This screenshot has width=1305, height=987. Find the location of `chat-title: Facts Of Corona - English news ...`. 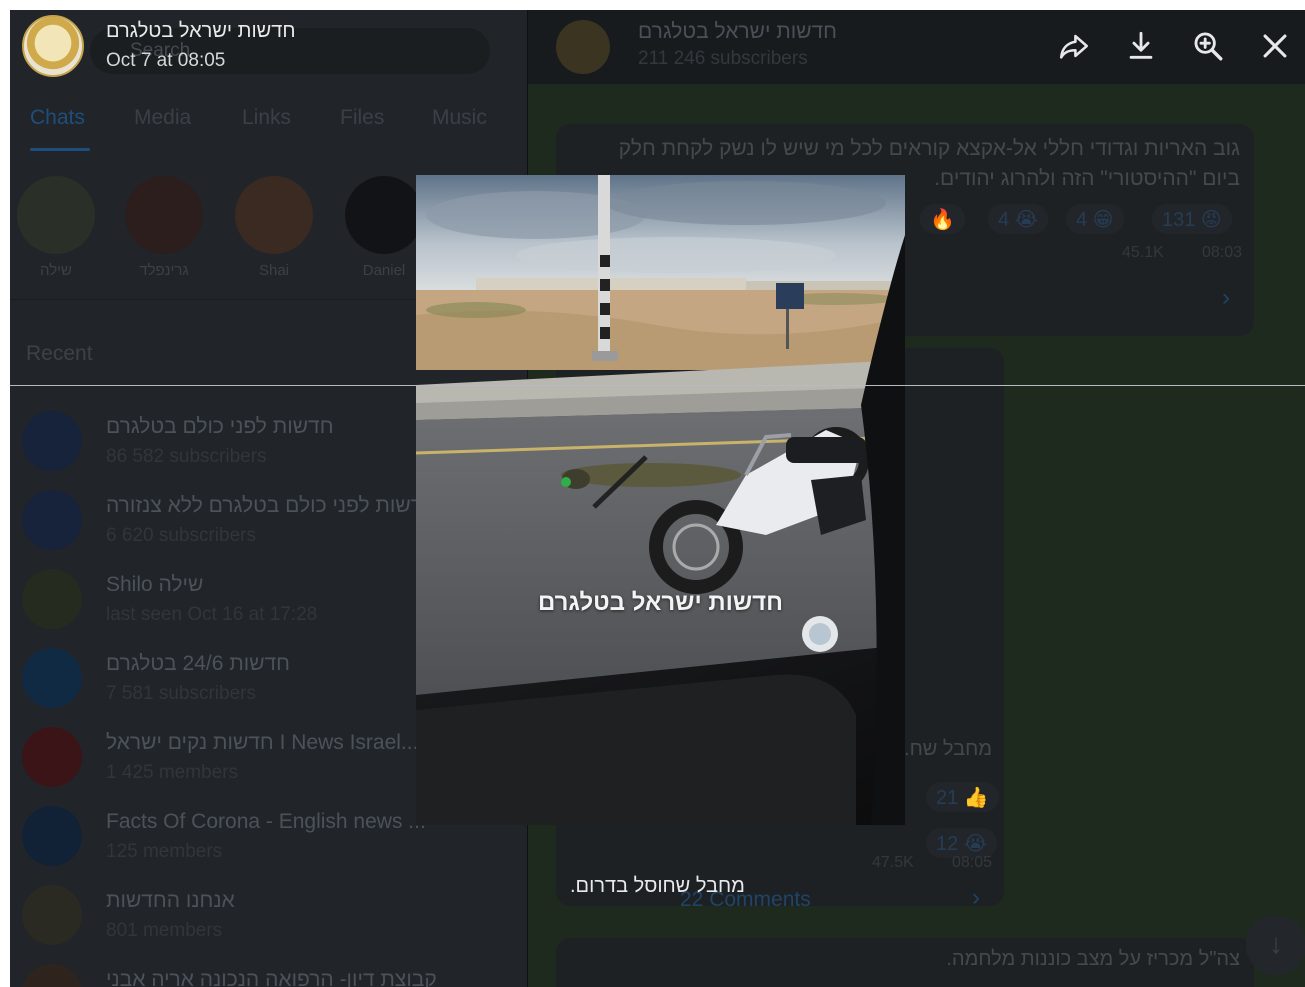

chat-title: Facts Of Corona - English news ... is located at coordinates (266, 821).